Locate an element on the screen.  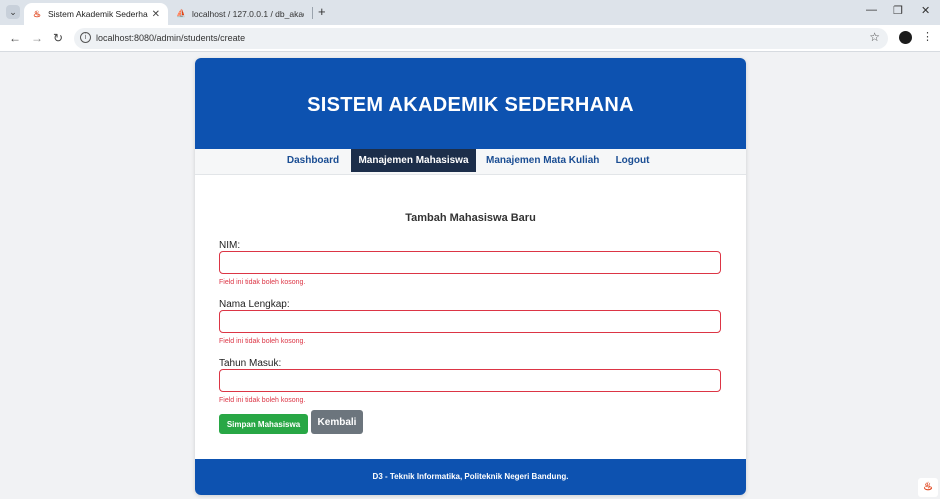
simpan-mahasiswa-button: Simpan Mahasiswa is located at coordinates (263, 424).